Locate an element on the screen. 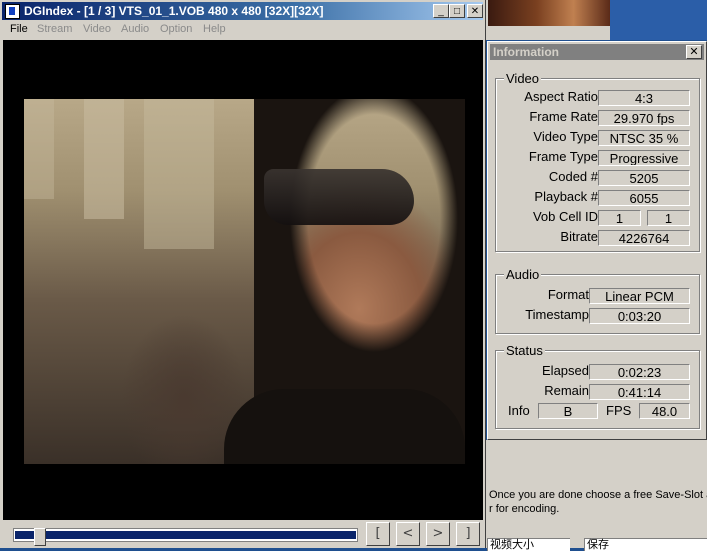 The image size is (707, 551). bitrate-value: 4226764 is located at coordinates (644, 238).